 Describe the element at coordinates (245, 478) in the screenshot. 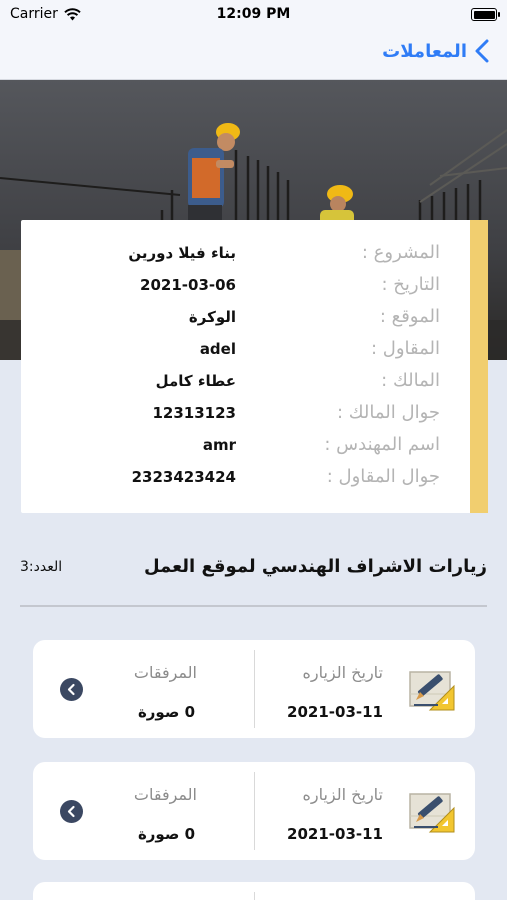

I see `info-row-contractor-phone: جوال المقاول : 2323423424` at that location.